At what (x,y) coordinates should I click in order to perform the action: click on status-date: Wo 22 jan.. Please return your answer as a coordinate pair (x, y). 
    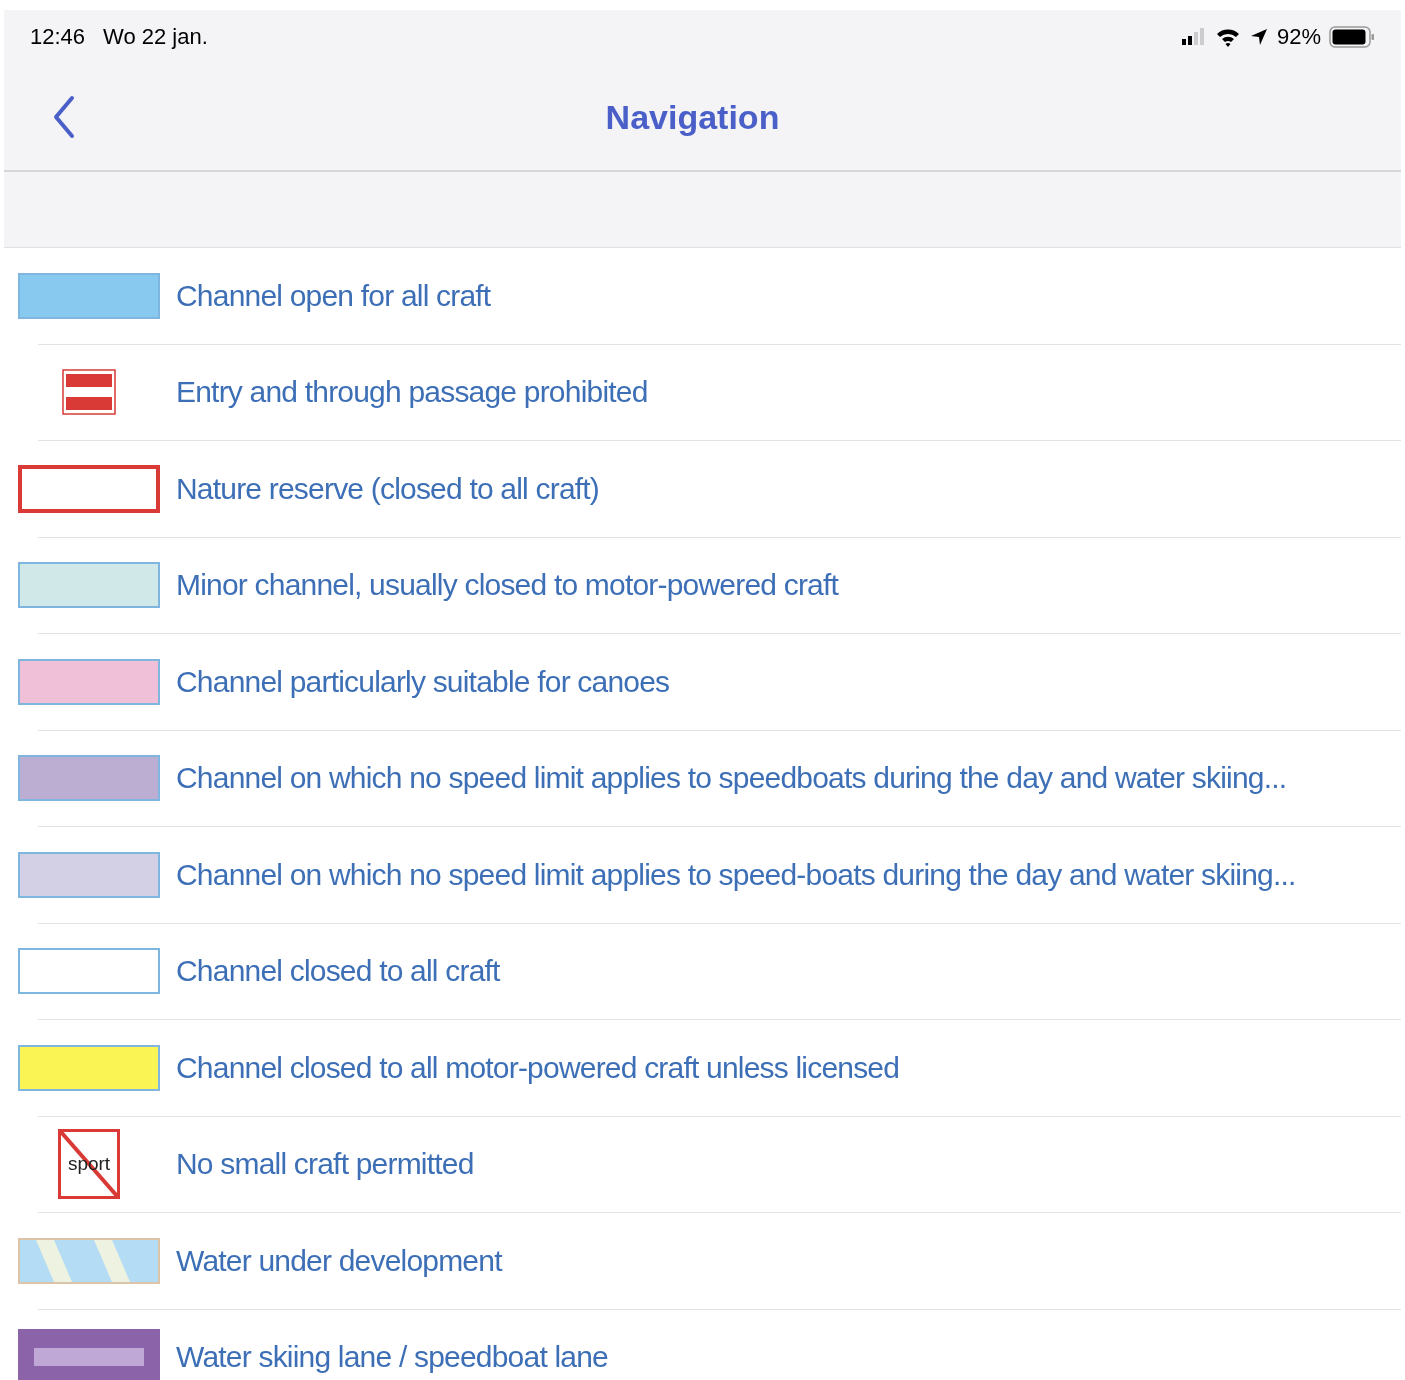
    Looking at the image, I should click on (155, 37).